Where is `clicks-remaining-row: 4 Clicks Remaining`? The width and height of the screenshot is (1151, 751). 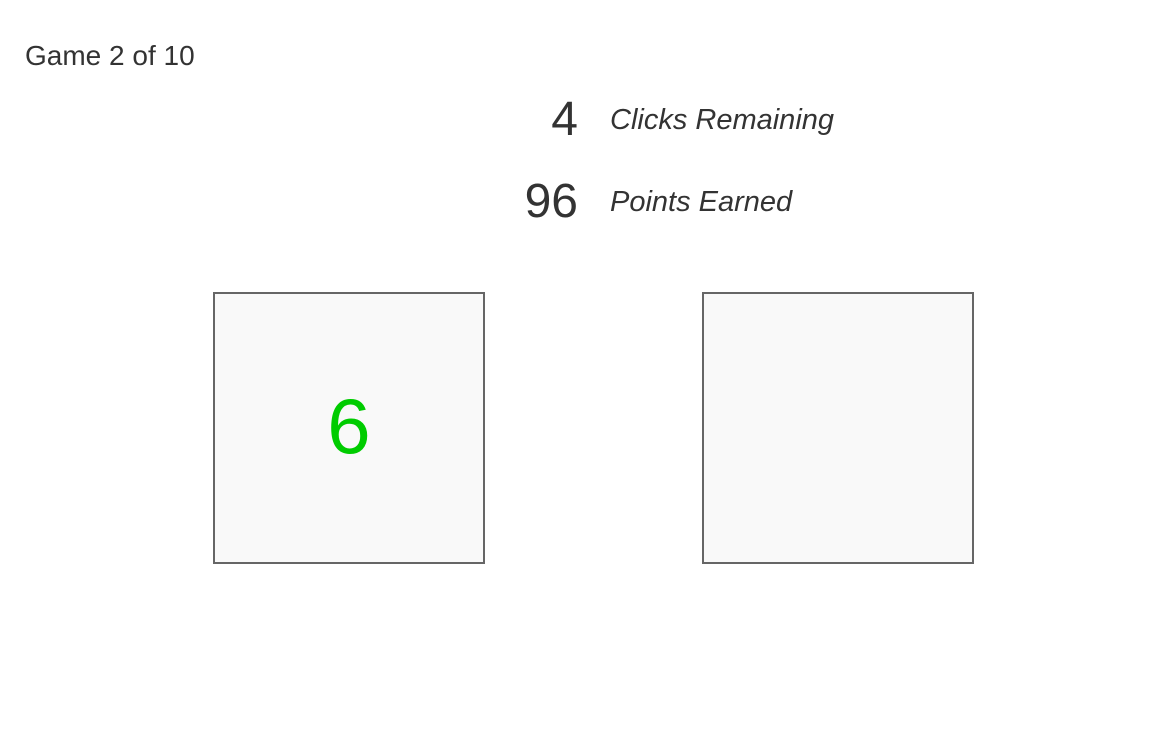
clicks-remaining-row: 4 Clicks Remaining is located at coordinates (650, 120).